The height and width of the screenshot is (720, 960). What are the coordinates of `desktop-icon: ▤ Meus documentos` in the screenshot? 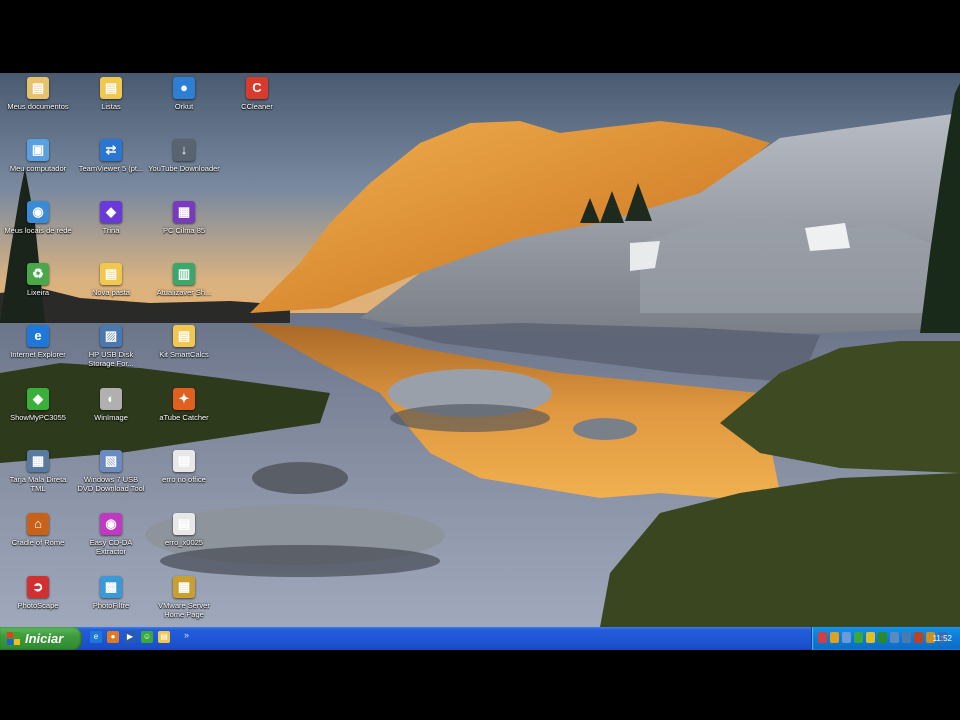 It's located at (38, 105).